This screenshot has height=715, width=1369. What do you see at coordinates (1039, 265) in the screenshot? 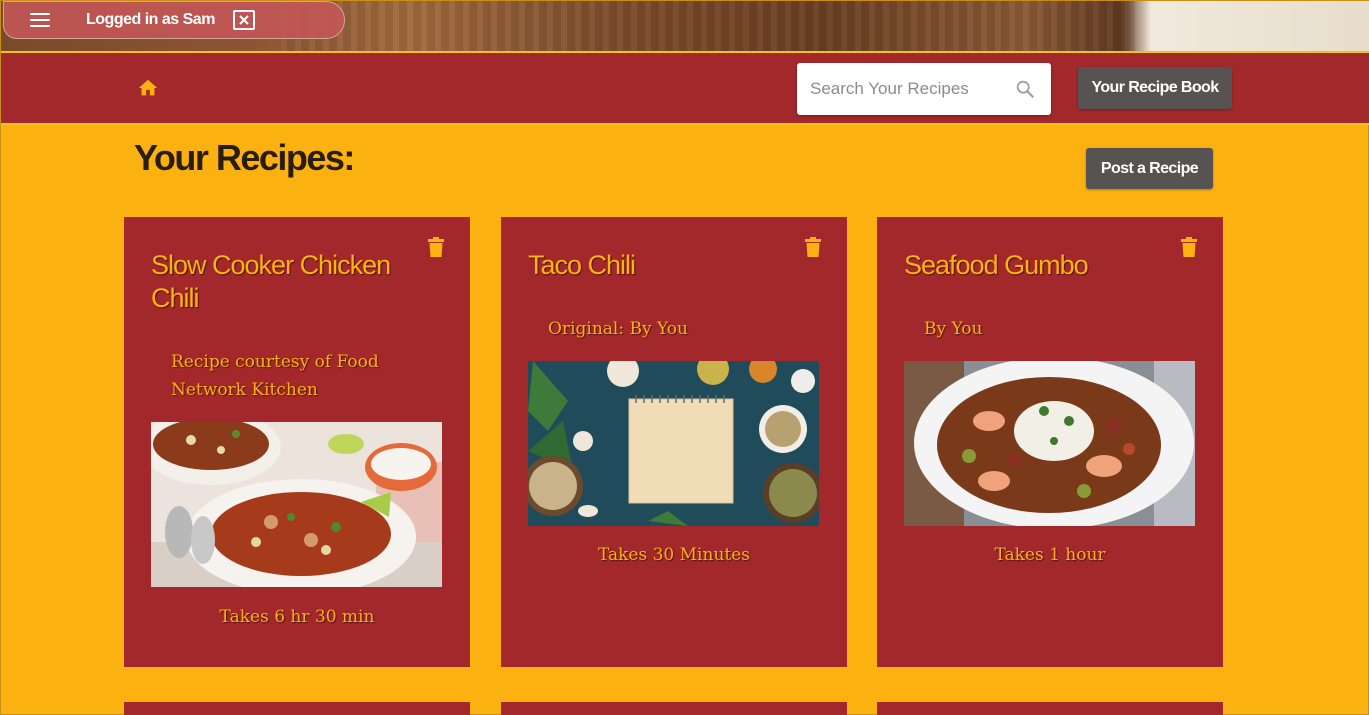
I see `recipe-title: Seafood Gumbo` at bounding box center [1039, 265].